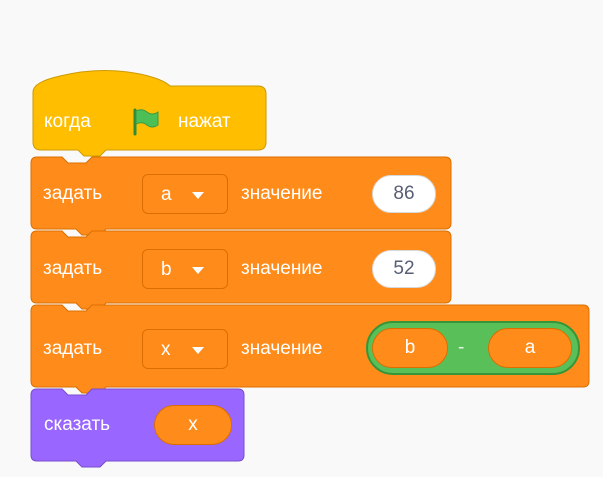 The width and height of the screenshot is (603, 477). I want to click on variable-reporter-b: b, so click(410, 348).